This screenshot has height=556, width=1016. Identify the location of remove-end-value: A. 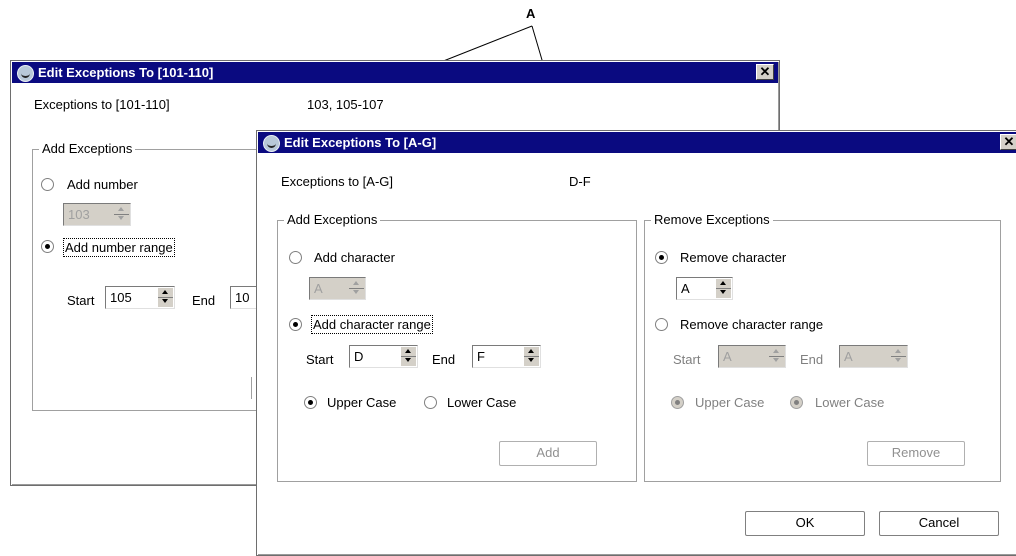
(848, 356).